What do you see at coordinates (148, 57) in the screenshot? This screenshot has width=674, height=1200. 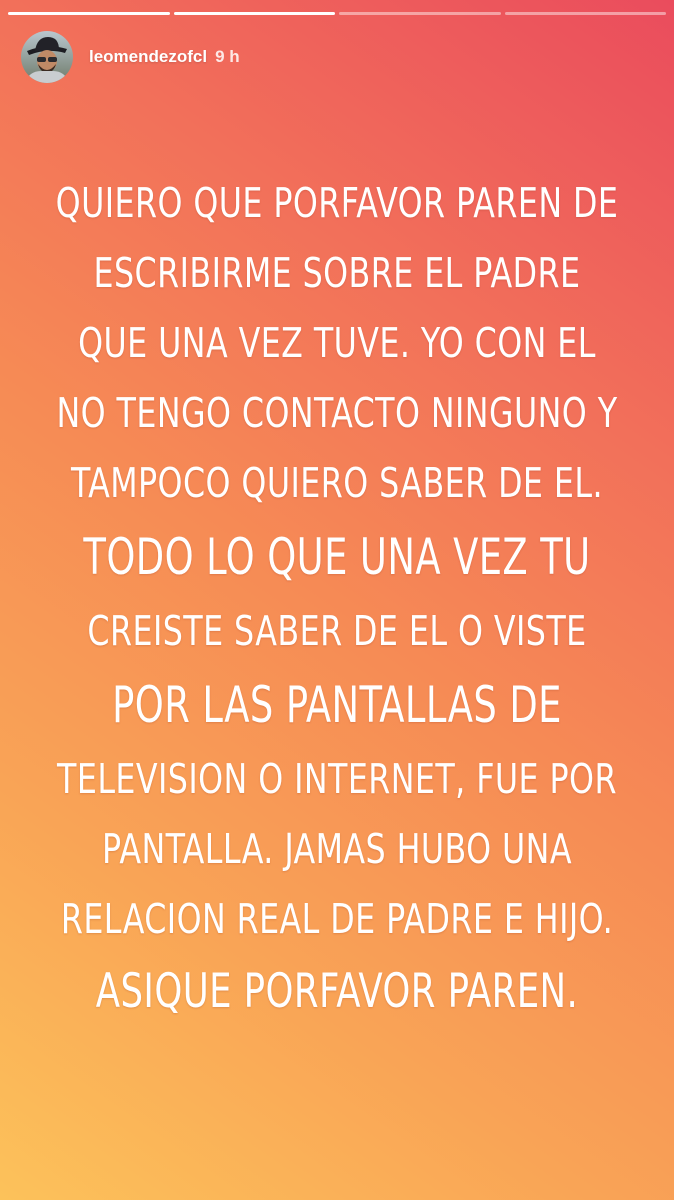 I see `story-username: leomendezofcl` at bounding box center [148, 57].